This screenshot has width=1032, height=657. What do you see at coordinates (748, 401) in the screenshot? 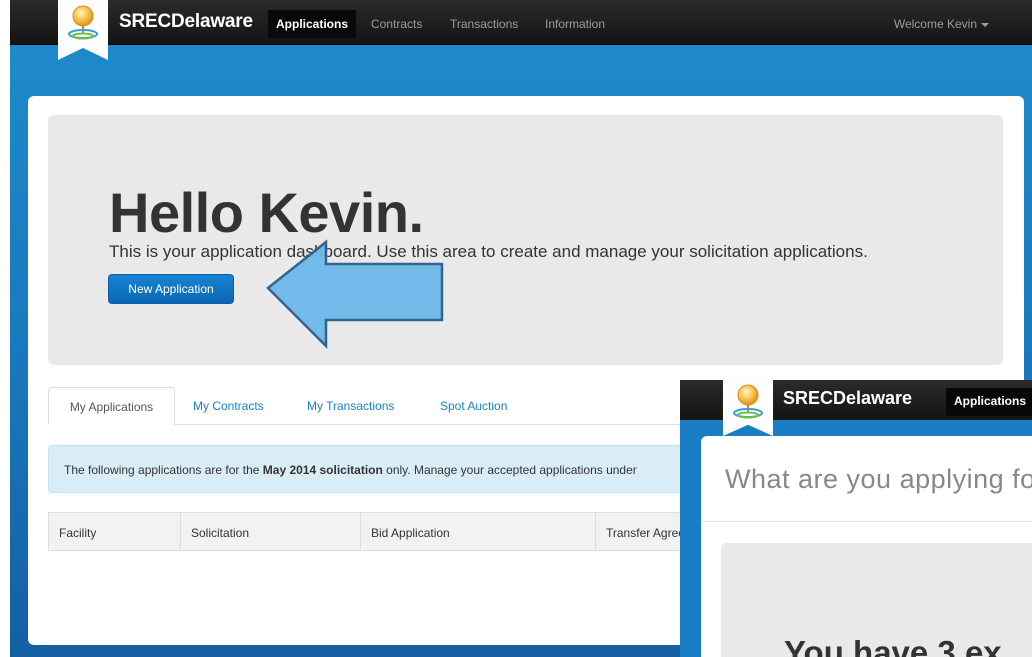
I see `overlay-srec-logo-icon` at bounding box center [748, 401].